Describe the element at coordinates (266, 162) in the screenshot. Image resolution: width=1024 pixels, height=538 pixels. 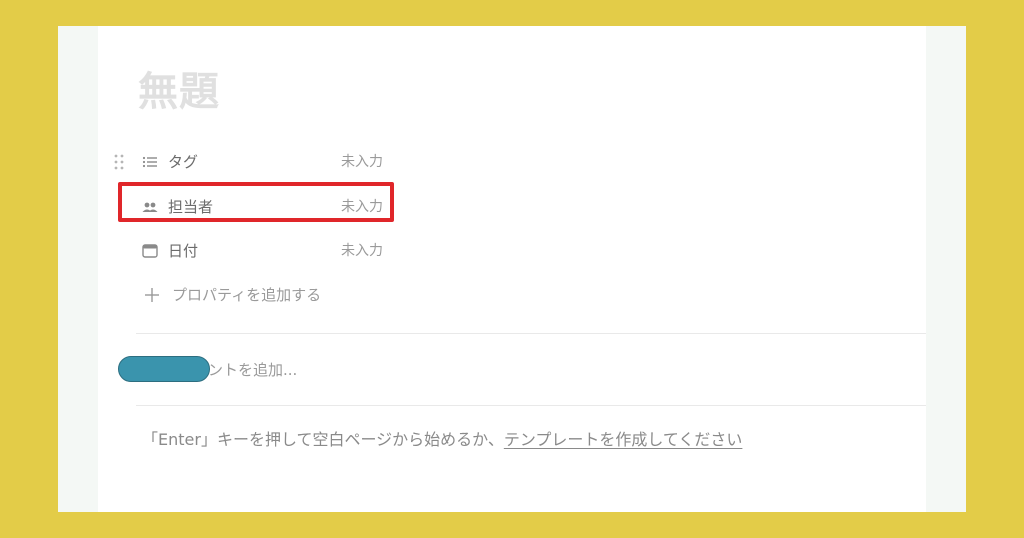
I see `property-row-tag: タグ 未入力` at that location.